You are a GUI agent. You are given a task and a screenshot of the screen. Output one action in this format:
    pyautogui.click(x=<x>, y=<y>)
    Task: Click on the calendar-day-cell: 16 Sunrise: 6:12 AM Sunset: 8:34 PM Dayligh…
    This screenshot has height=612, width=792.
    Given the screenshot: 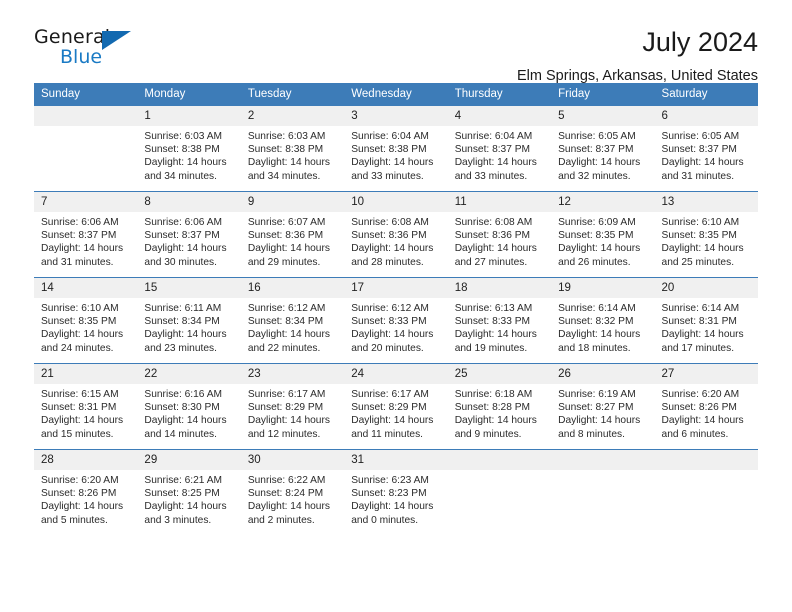 What is the action you would take?
    pyautogui.click(x=292, y=320)
    